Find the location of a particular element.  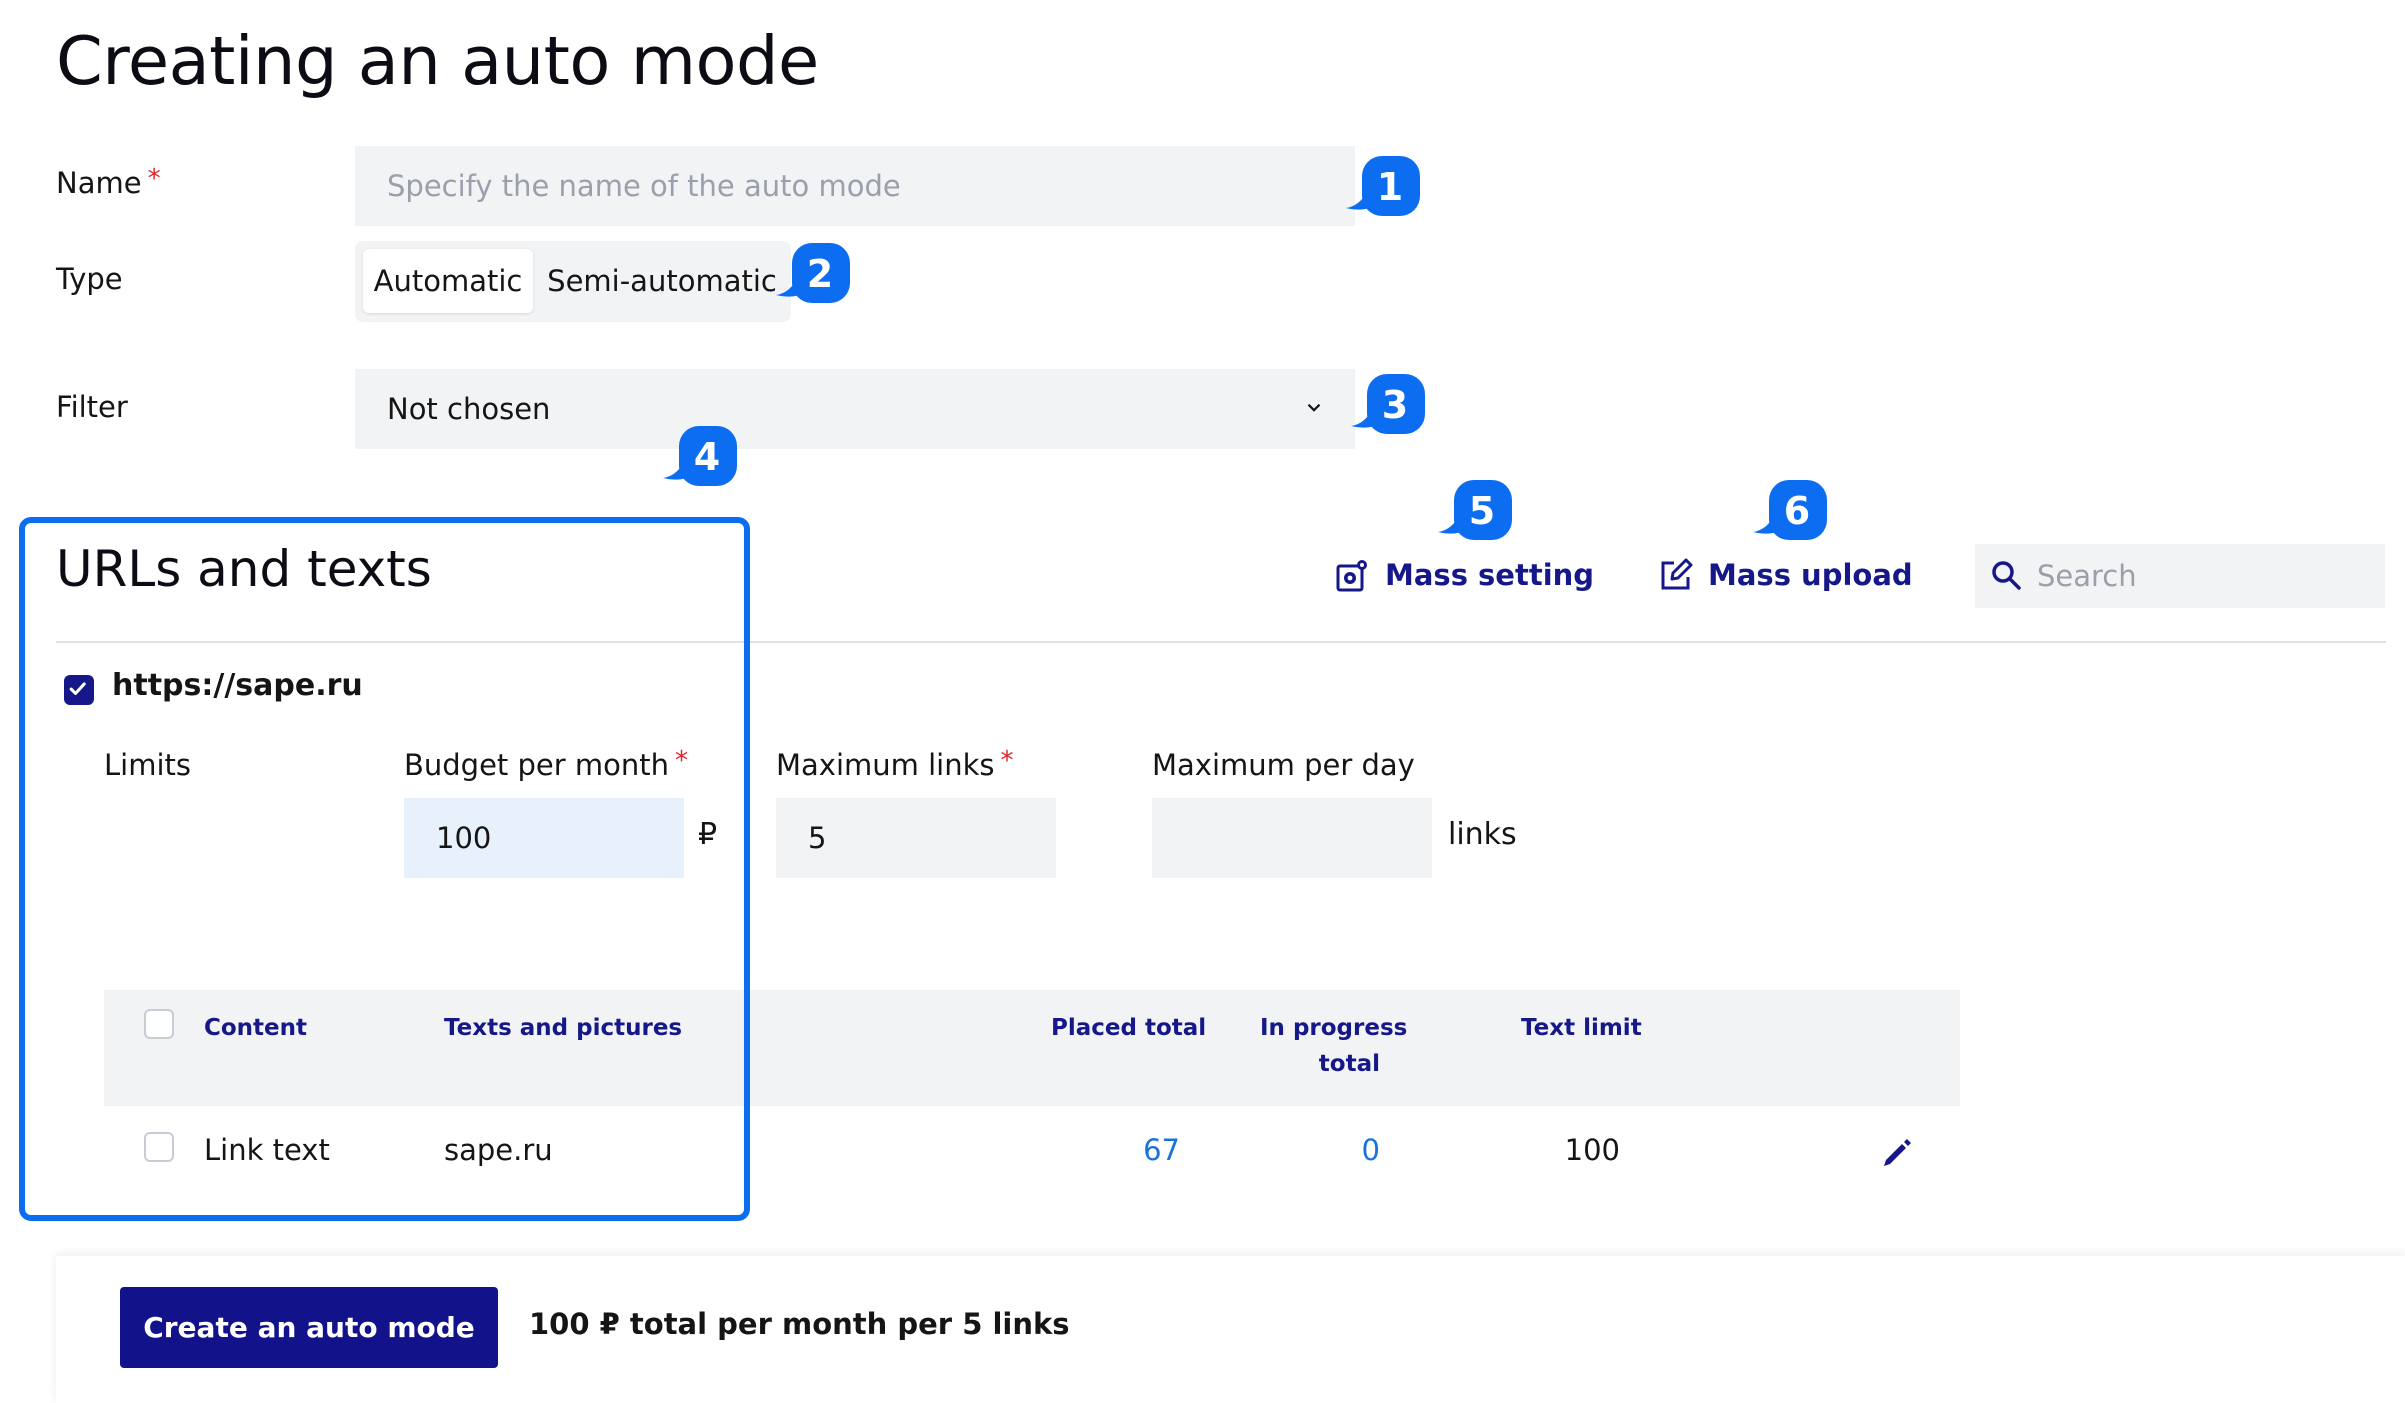

section-divider is located at coordinates (1221, 642).